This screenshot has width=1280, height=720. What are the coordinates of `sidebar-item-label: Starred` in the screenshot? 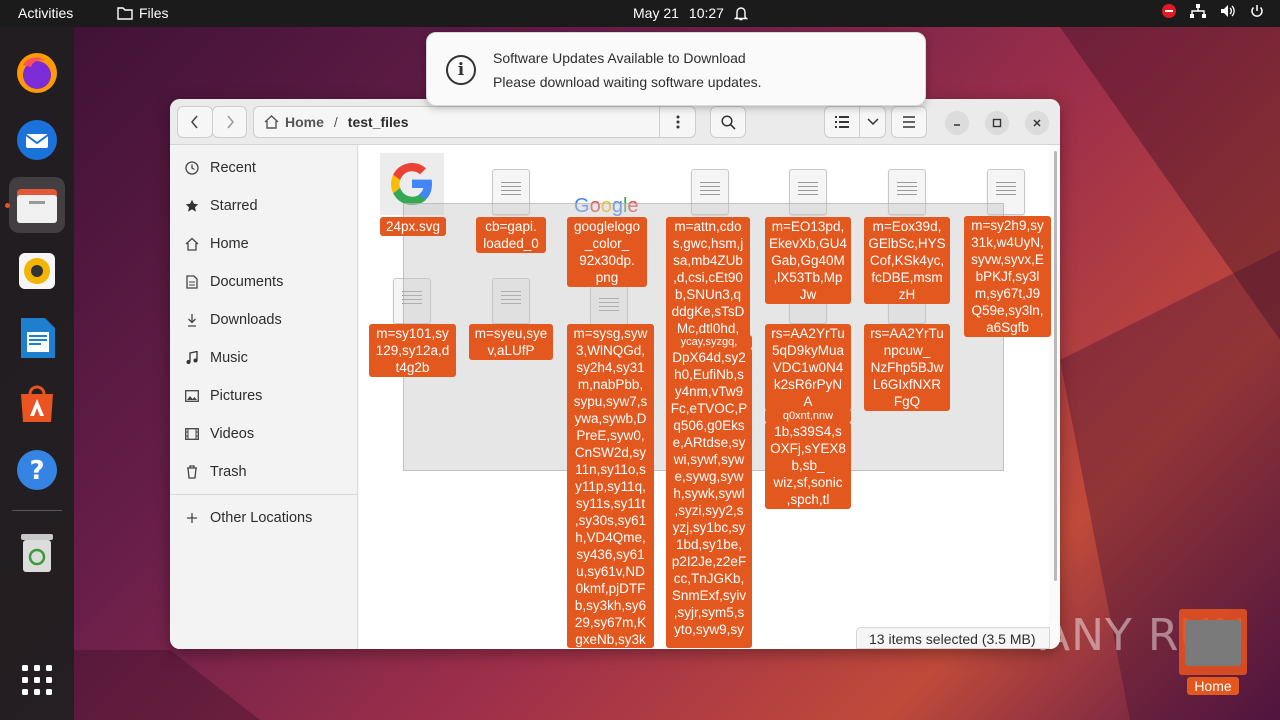 It's located at (234, 206).